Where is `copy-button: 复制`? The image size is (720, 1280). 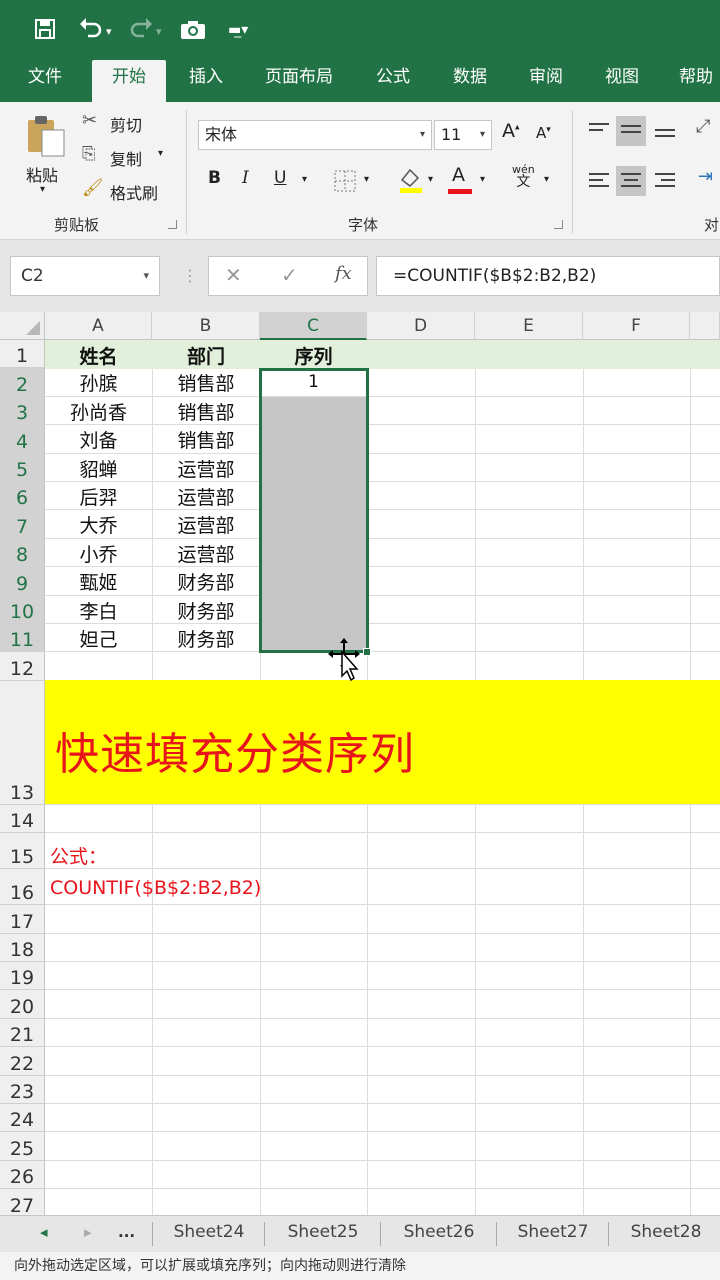 copy-button: 复制 is located at coordinates (126, 158).